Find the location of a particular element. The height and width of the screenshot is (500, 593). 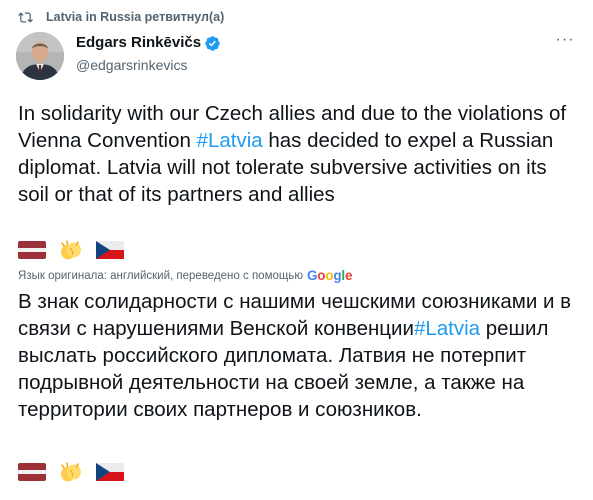

author-name: Edgars Rinkēvičs is located at coordinates (138, 43).